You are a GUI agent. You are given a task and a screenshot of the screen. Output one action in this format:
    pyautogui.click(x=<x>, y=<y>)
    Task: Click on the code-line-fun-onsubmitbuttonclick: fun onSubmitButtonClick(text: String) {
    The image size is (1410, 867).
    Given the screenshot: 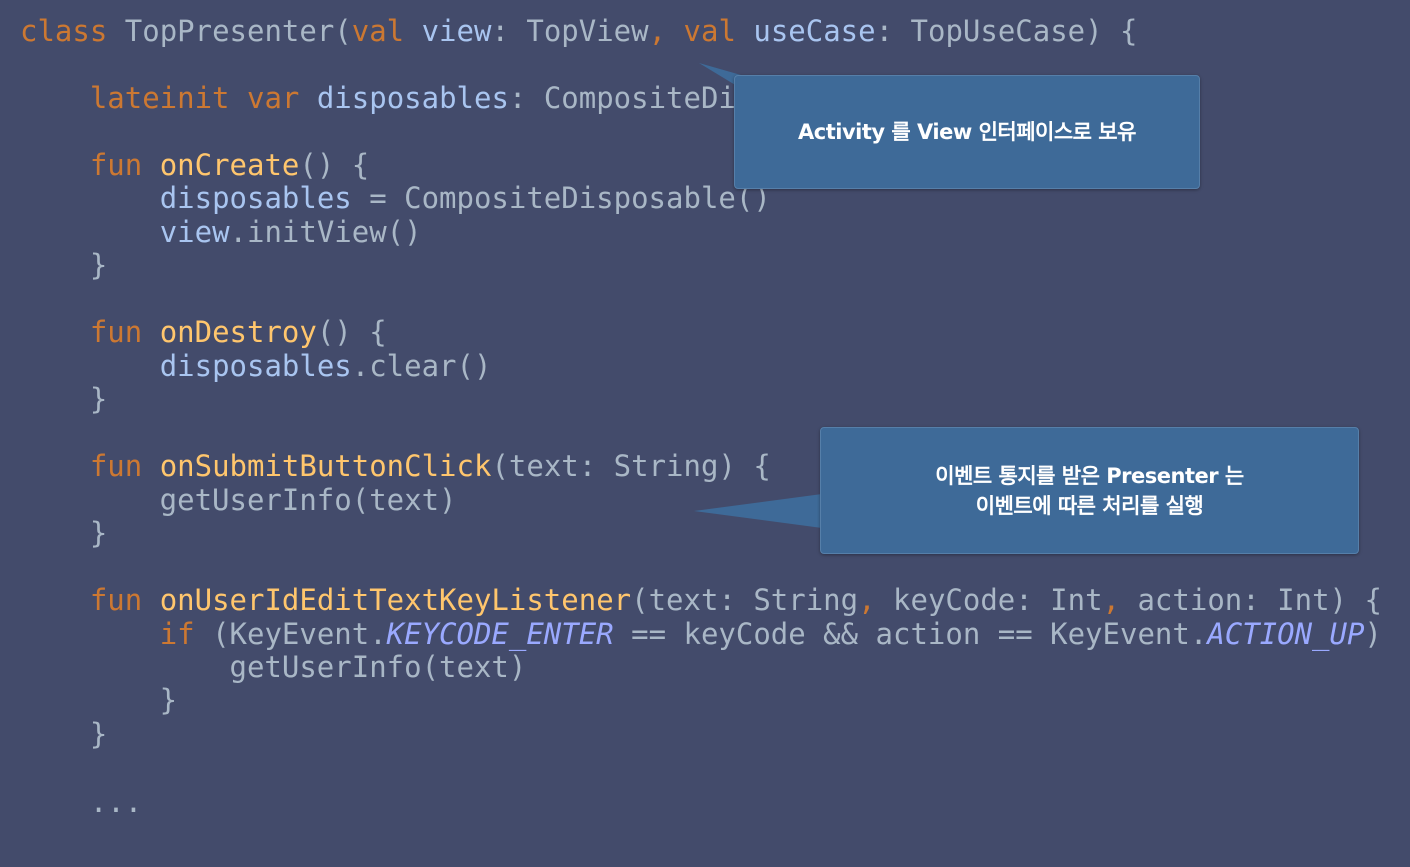 What is the action you would take?
    pyautogui.click(x=395, y=466)
    